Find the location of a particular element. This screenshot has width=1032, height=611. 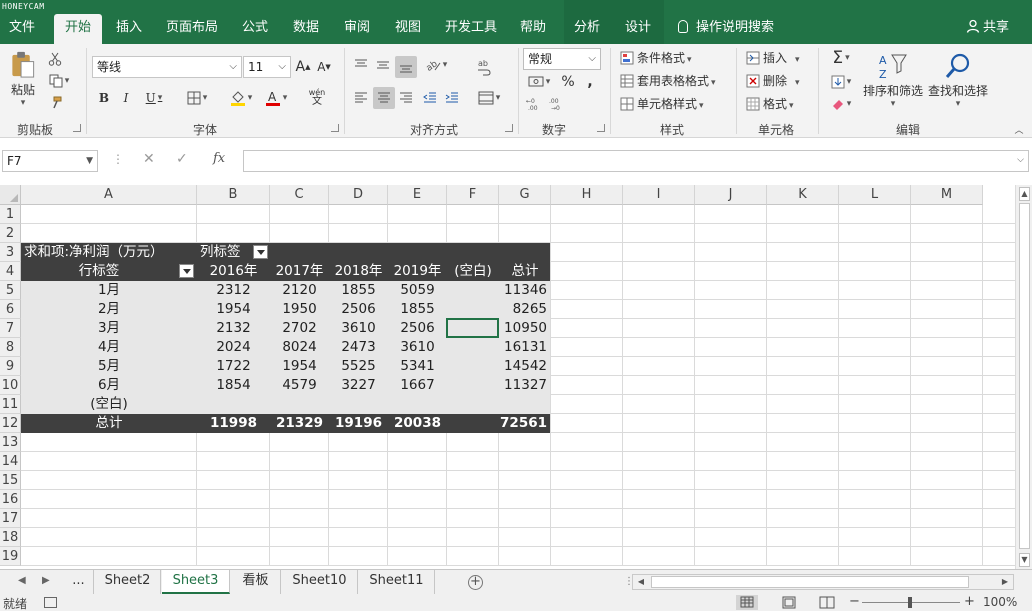

conditional-formatting-button: 条件格式 ▾ is located at coordinates (656, 59).